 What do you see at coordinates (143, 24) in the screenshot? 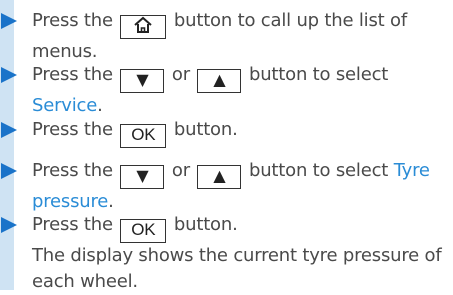
I see `home-icon` at bounding box center [143, 24].